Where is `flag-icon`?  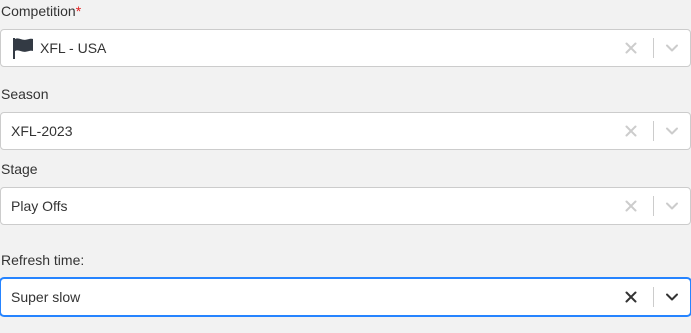
flag-icon is located at coordinates (23, 48).